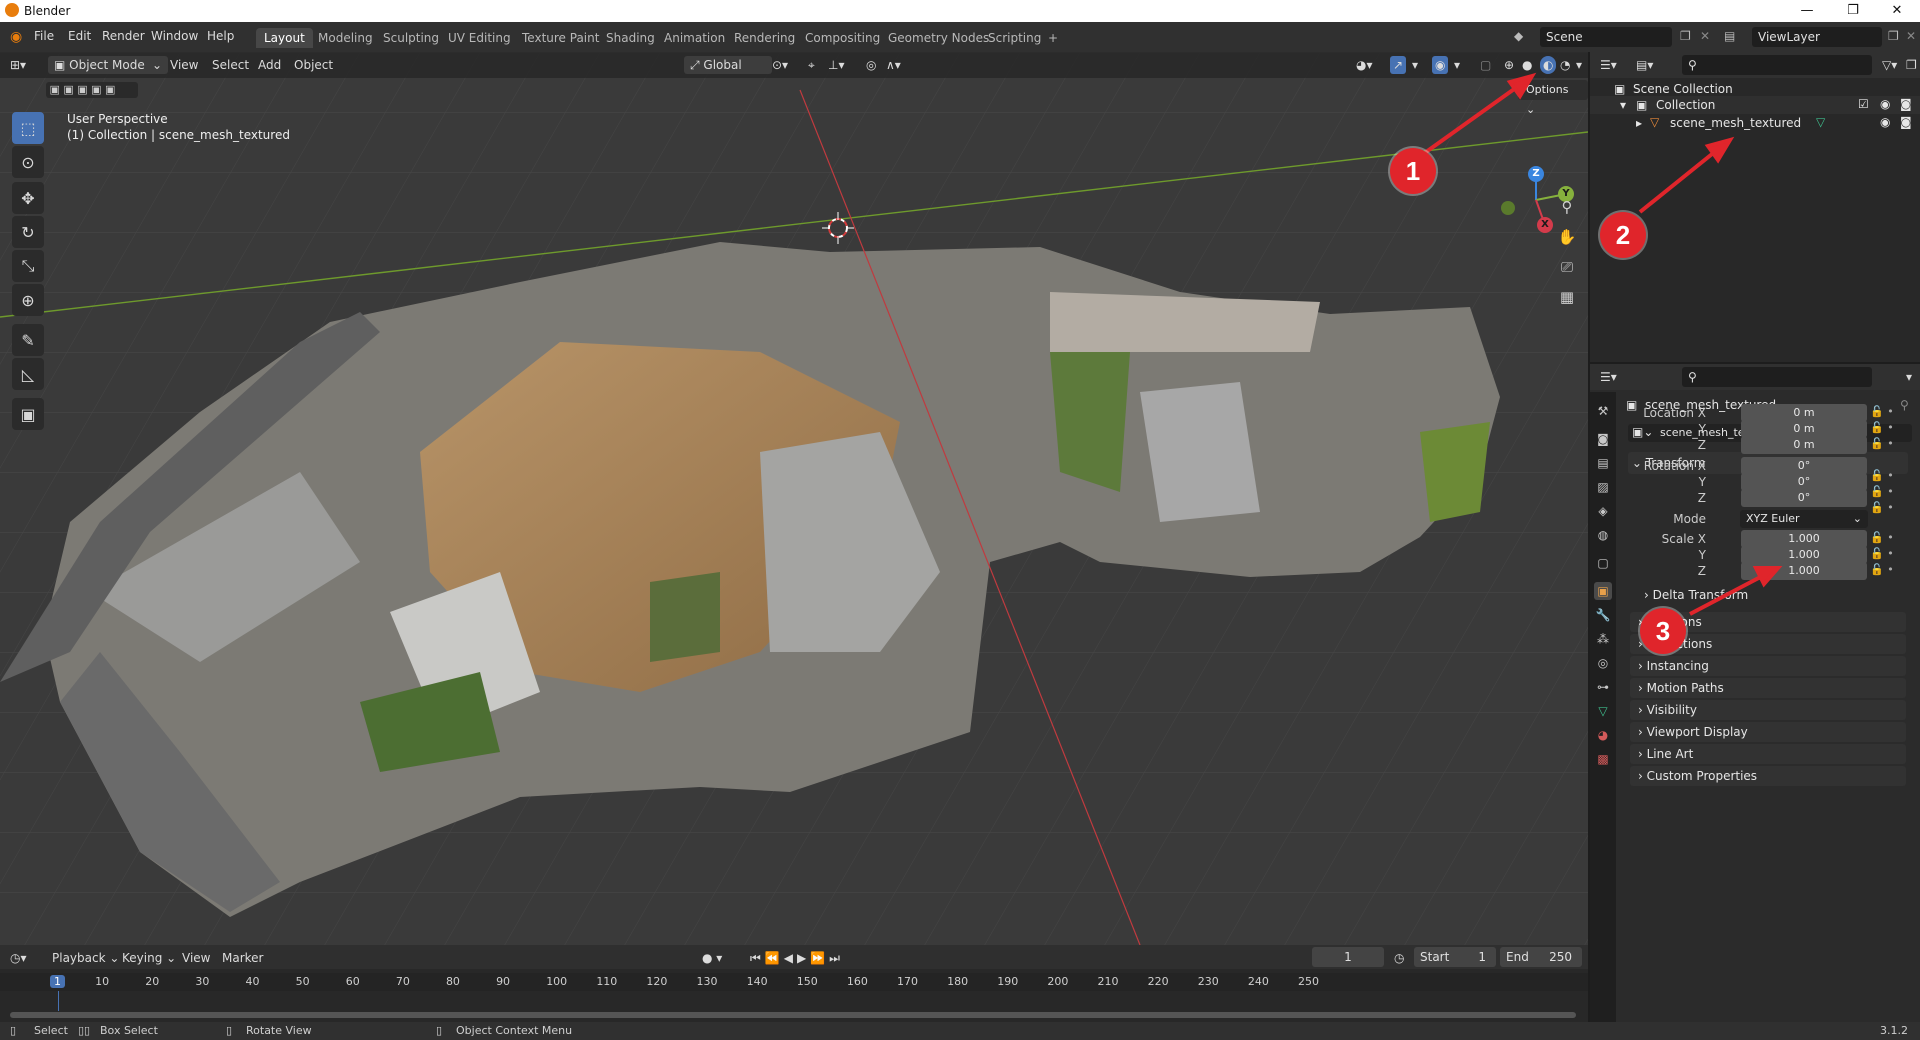  I want to click on annotation-badge-3: 3, so click(1663, 631).